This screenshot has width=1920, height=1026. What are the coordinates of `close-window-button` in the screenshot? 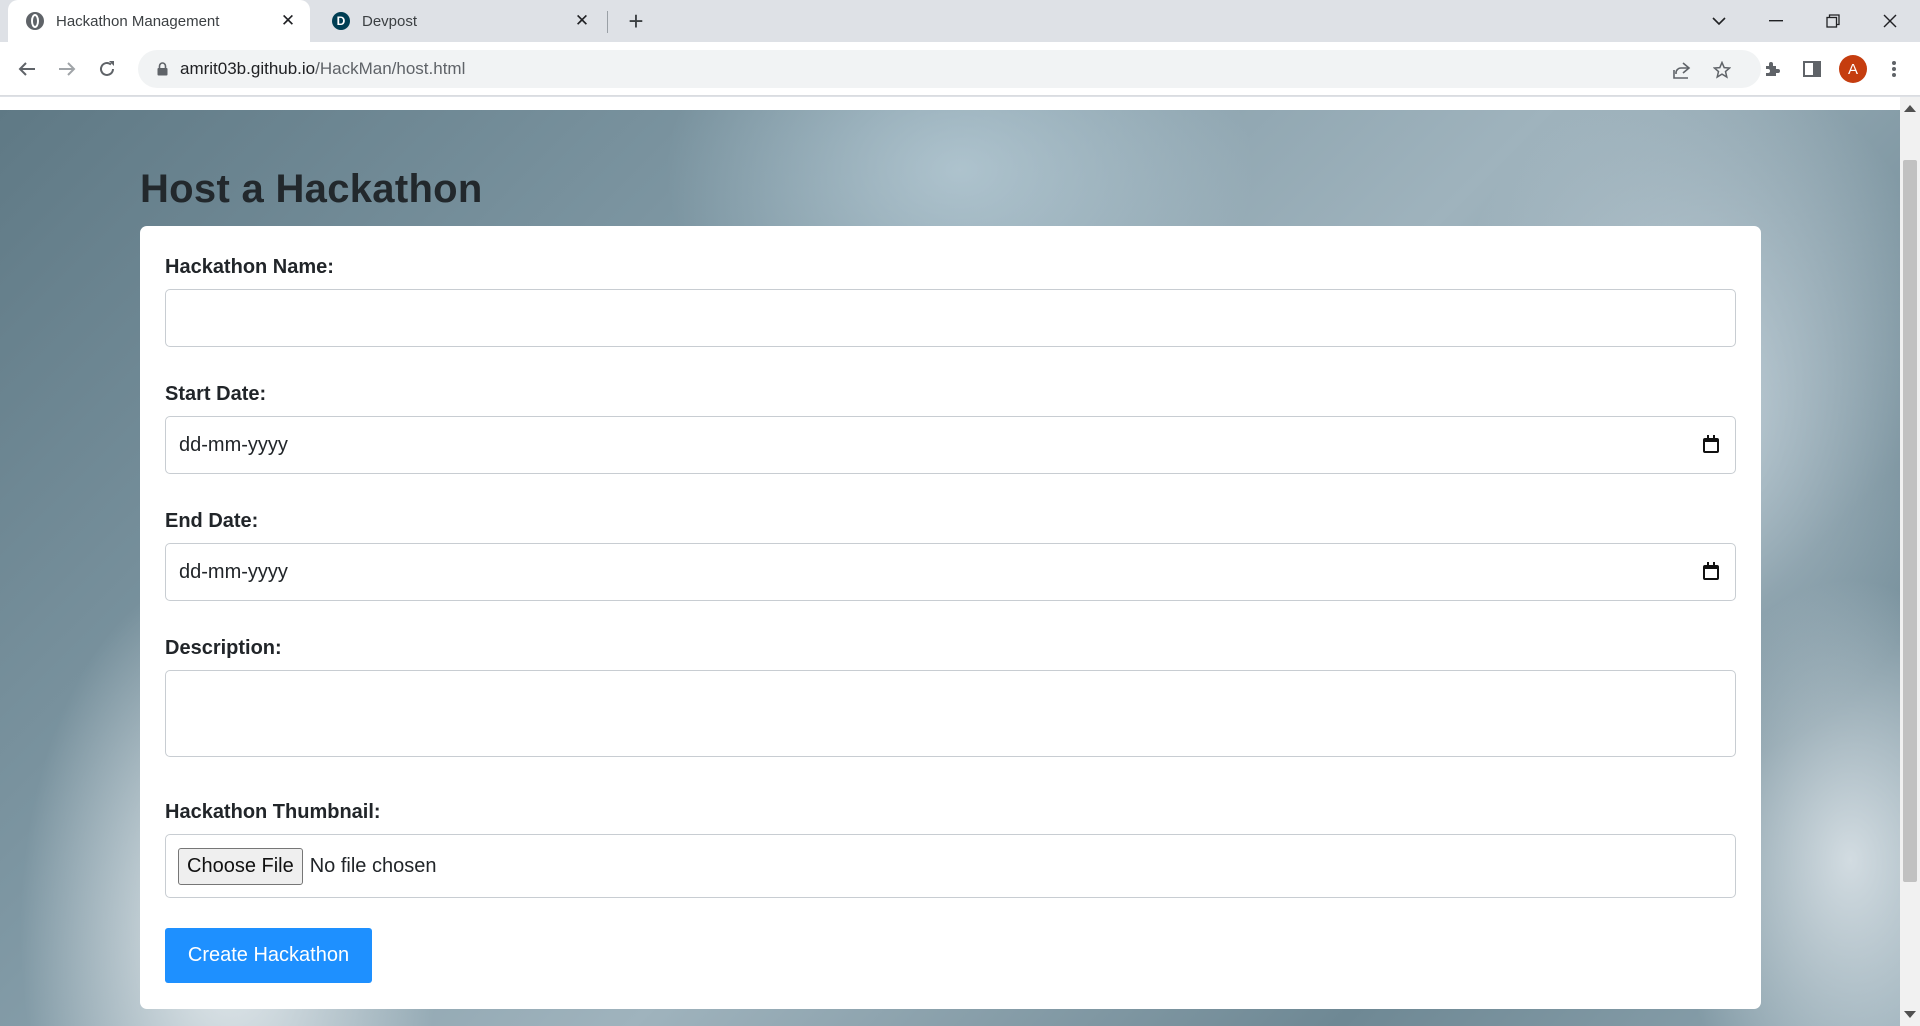 It's located at (1890, 21).